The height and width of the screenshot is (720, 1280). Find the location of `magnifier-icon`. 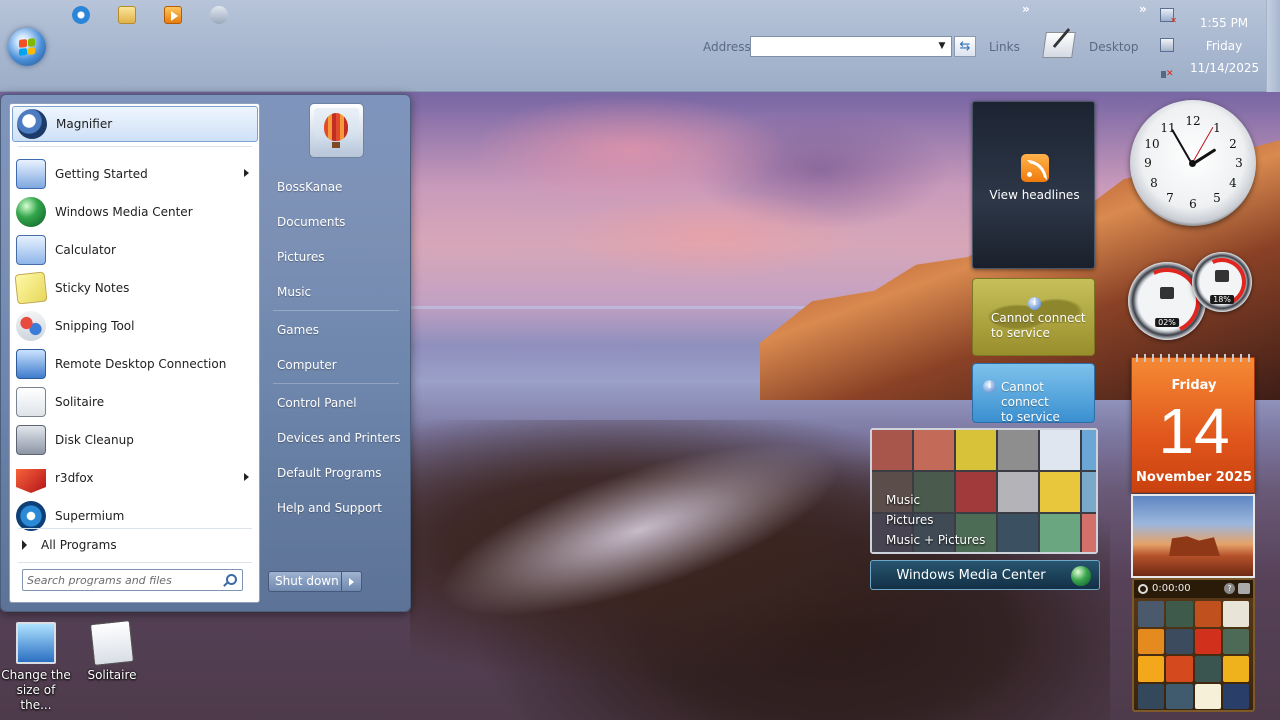

magnifier-icon is located at coordinates (32, 124).